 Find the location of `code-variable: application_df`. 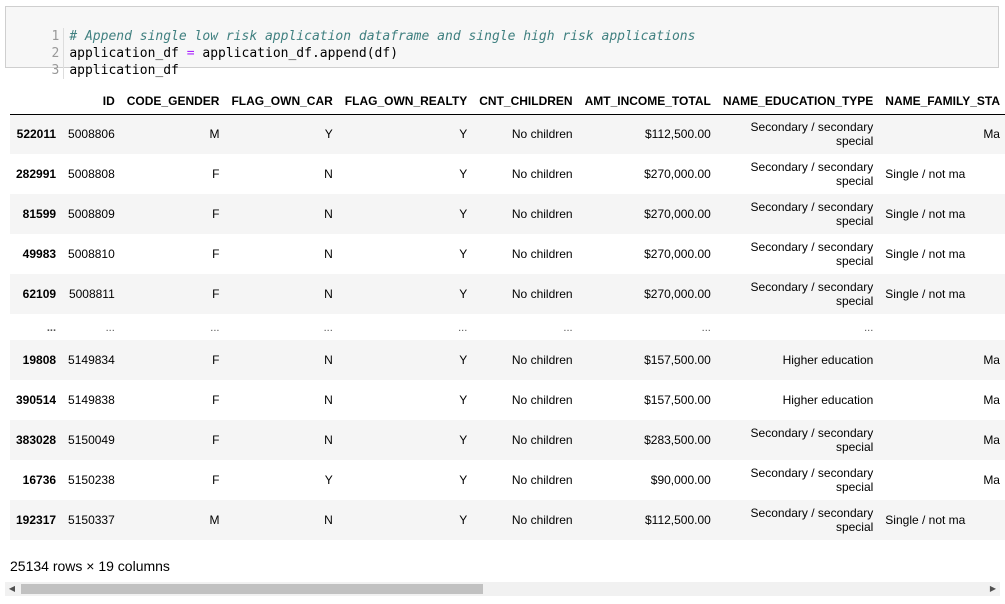

code-variable: application_df is located at coordinates (124, 70).